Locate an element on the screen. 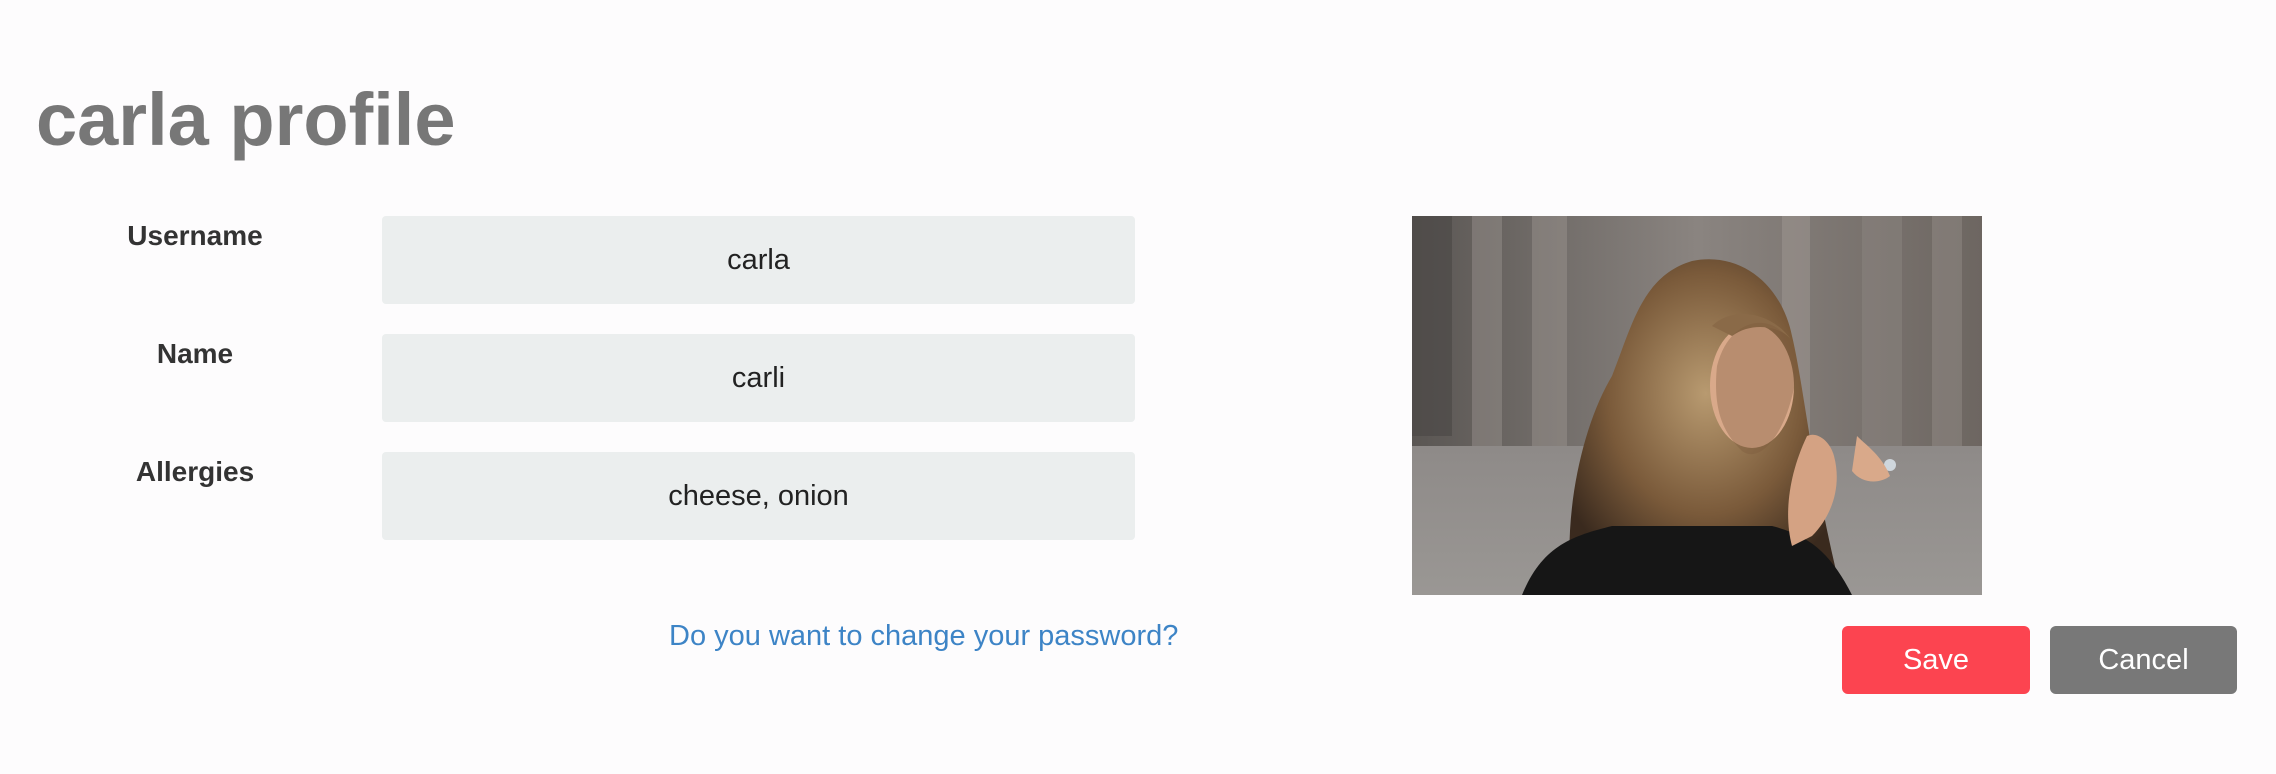 Image resolution: width=2276 pixels, height=774 pixels. save-button: Save is located at coordinates (1936, 660).